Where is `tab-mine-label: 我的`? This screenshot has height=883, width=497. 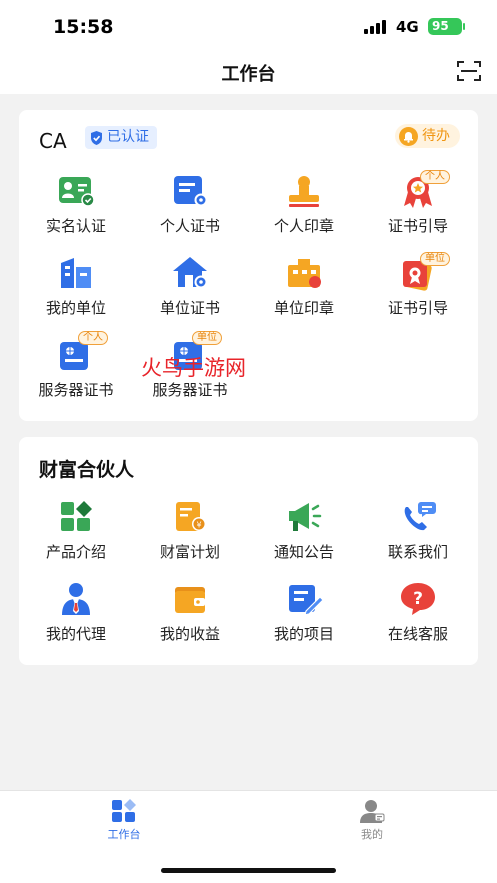 tab-mine-label: 我的 is located at coordinates (372, 834).